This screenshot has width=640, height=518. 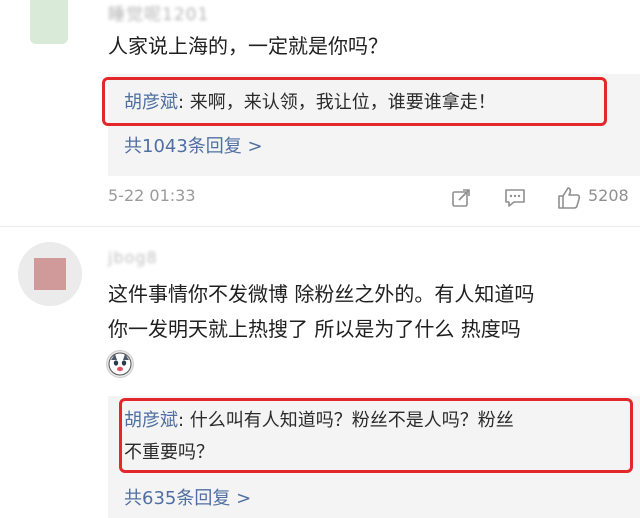 I want to click on share-icon, so click(x=461, y=198).